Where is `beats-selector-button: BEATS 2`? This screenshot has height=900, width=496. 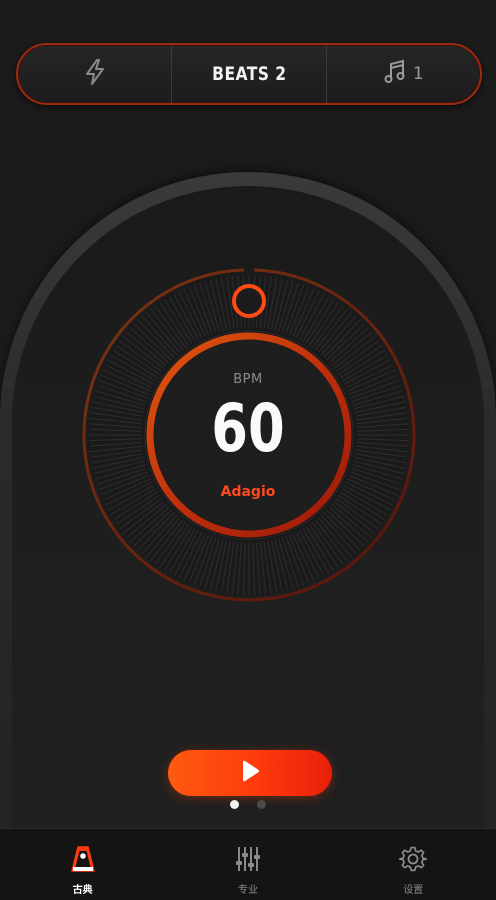
beats-selector-button: BEATS 2 is located at coordinates (249, 74).